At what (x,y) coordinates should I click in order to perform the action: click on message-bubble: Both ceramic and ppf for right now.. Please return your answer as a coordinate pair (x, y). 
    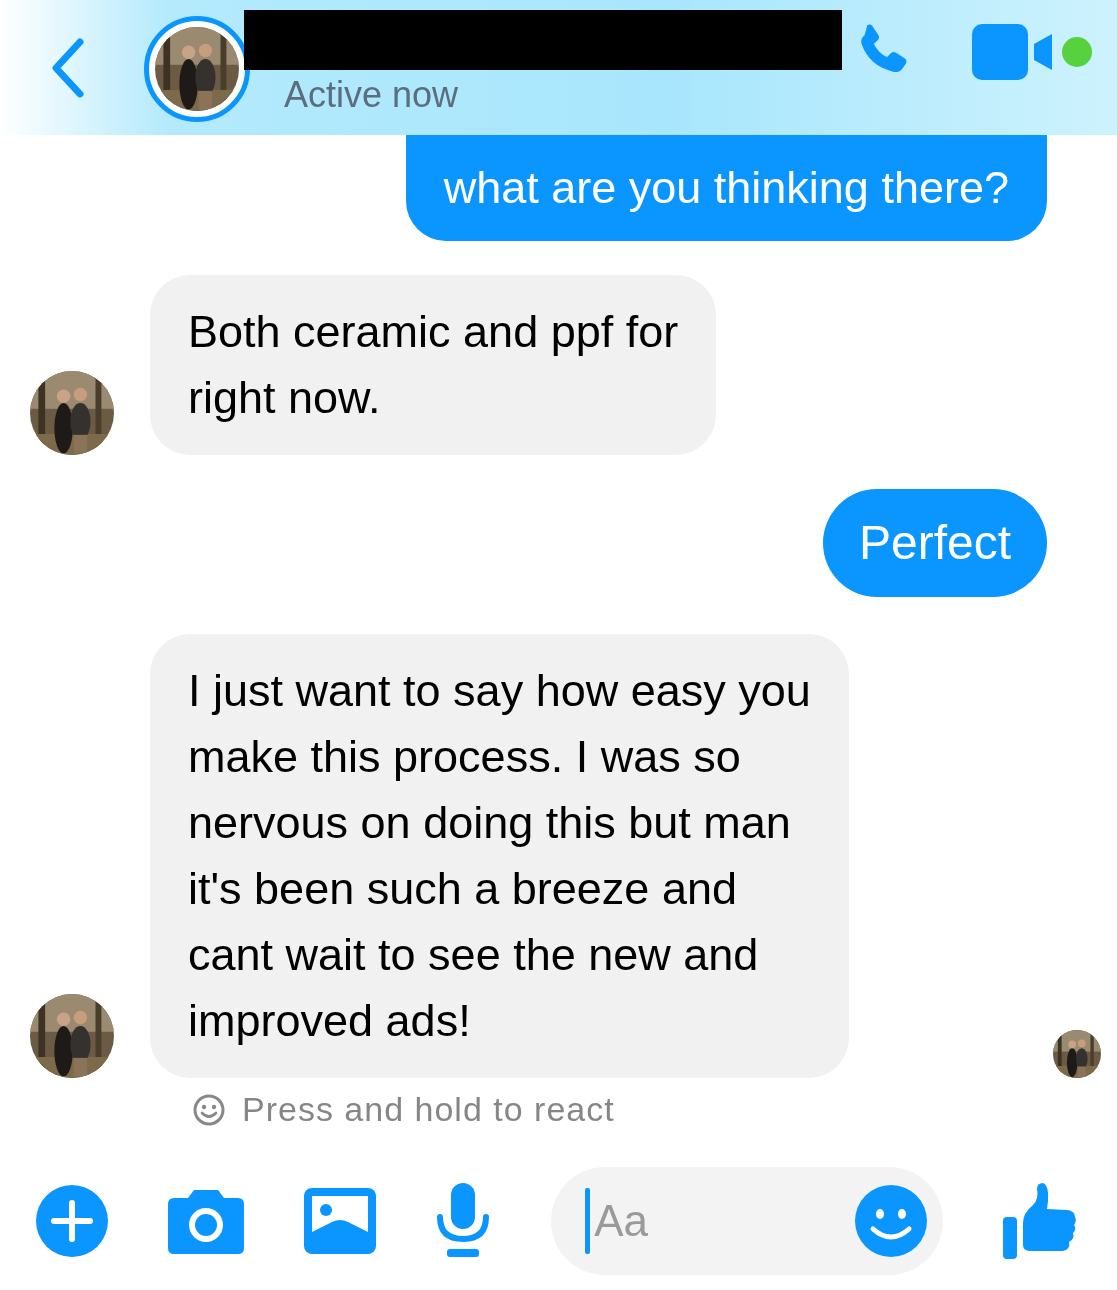
    Looking at the image, I should click on (433, 365).